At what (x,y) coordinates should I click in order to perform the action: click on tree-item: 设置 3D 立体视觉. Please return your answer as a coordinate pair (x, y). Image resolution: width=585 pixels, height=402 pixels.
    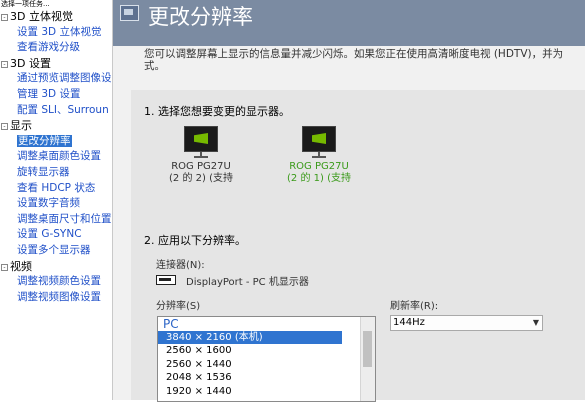
    Looking at the image, I should click on (56, 33).